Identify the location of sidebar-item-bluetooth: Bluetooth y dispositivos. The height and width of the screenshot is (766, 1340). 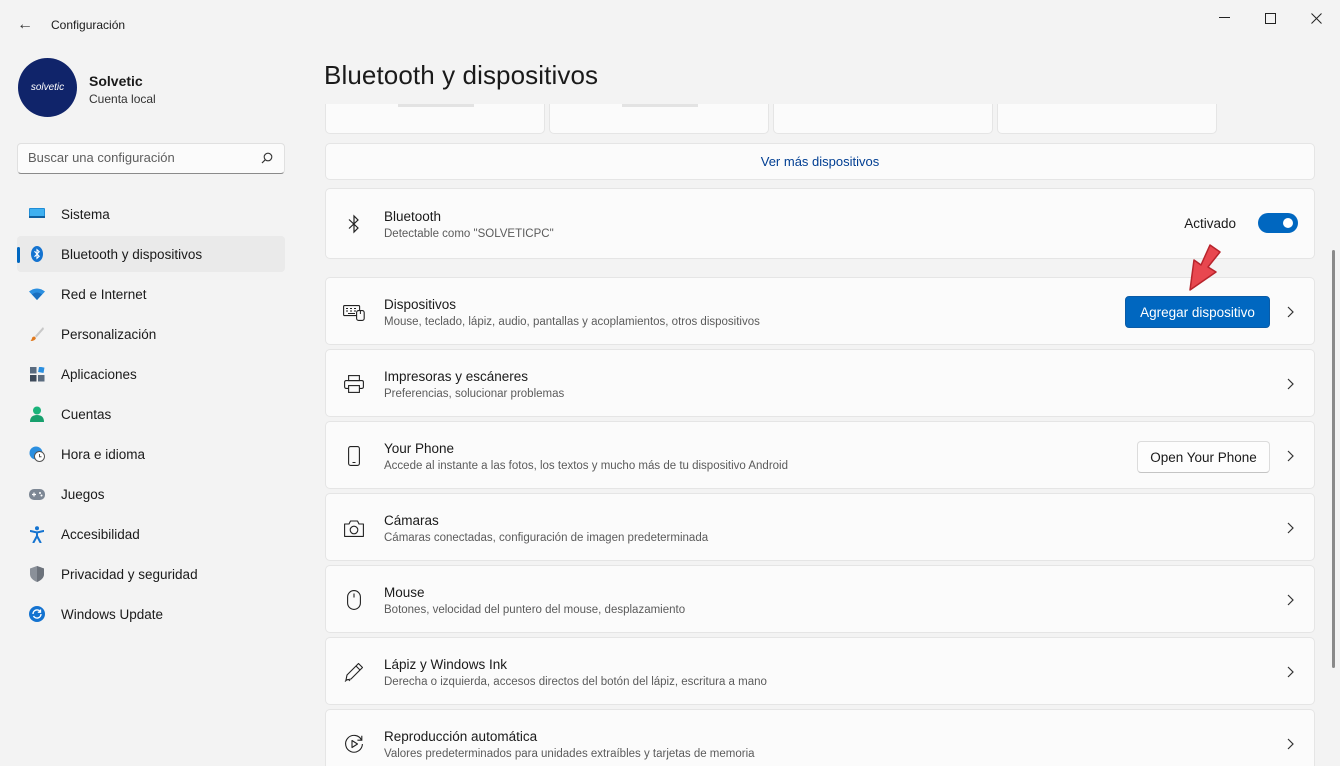
(151, 254).